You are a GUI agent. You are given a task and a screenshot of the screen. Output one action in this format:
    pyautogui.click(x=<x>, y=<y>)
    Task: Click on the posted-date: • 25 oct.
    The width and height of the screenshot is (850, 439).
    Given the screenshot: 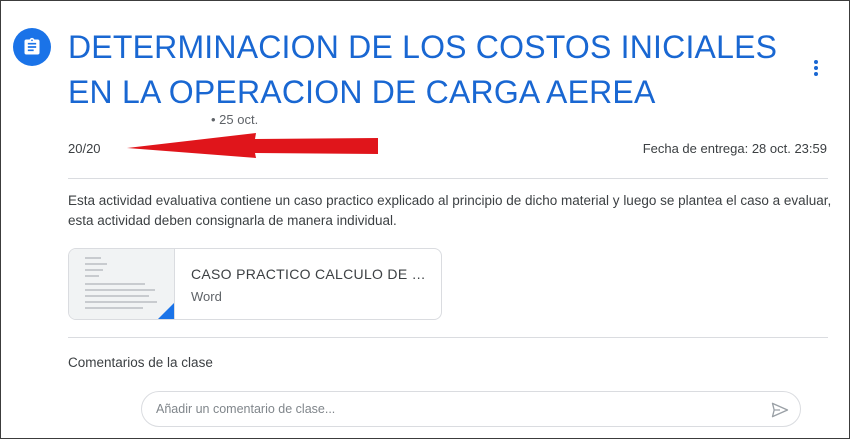 What is the action you would take?
    pyautogui.click(x=235, y=119)
    